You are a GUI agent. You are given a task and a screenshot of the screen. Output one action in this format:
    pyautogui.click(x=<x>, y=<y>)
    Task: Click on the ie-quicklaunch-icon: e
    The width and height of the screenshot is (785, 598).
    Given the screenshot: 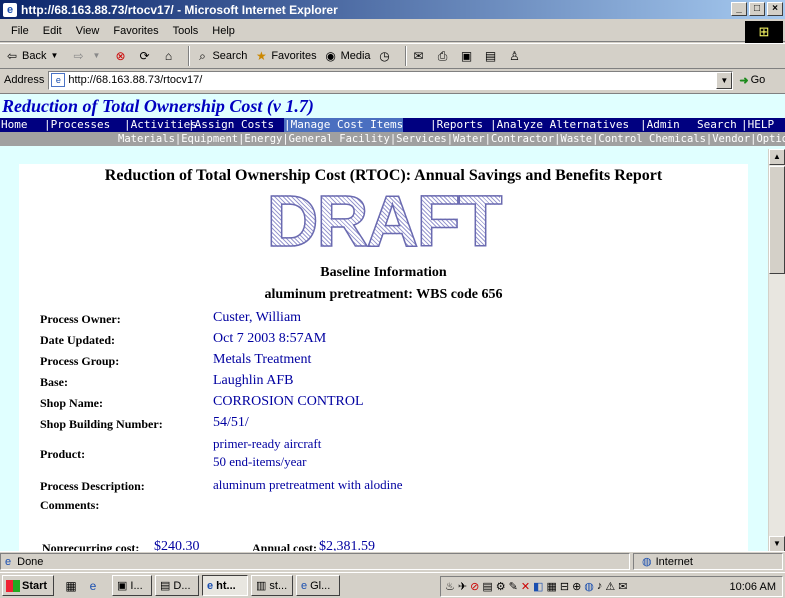 What is the action you would take?
    pyautogui.click(x=93, y=586)
    